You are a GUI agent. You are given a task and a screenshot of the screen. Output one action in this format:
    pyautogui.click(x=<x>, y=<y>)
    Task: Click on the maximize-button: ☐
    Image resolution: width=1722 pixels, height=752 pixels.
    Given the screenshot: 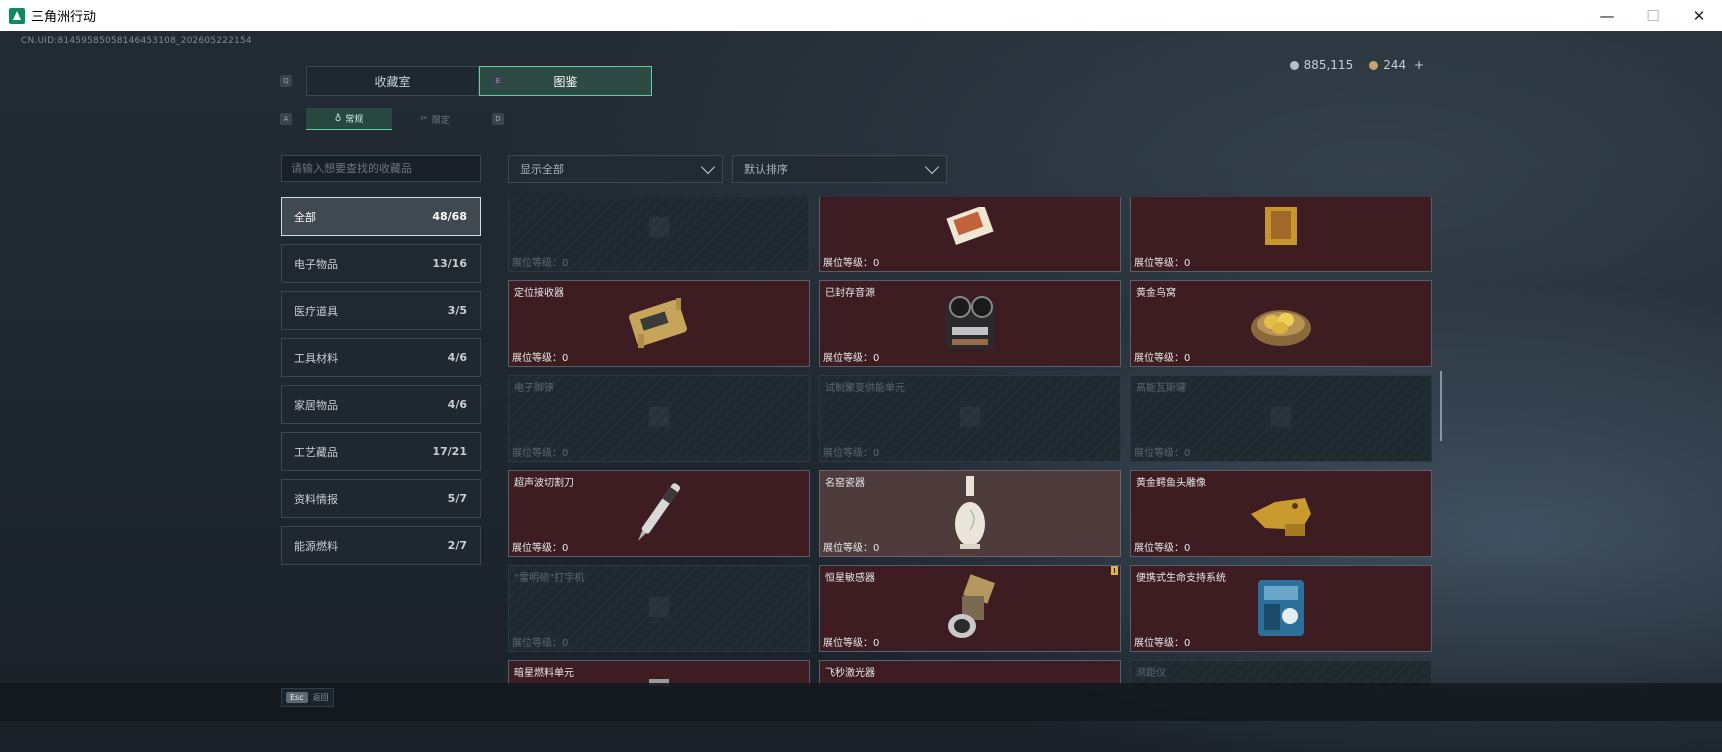 What is the action you would take?
    pyautogui.click(x=1653, y=15)
    